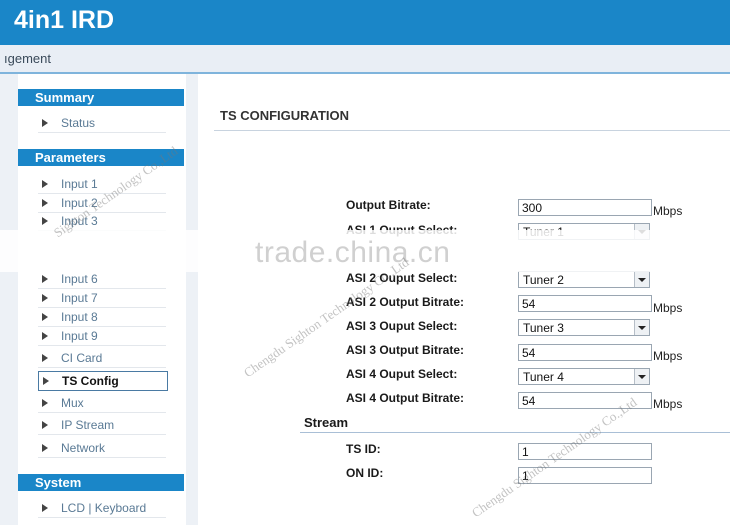 This screenshot has height=525, width=730. What do you see at coordinates (101, 97) in the screenshot?
I see `section-summary: Summary` at bounding box center [101, 97].